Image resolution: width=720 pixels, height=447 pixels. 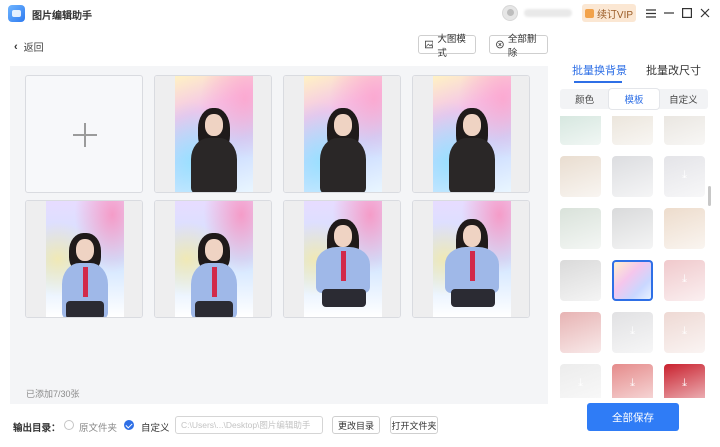 What do you see at coordinates (709, 196) in the screenshot?
I see `scrollbar-thumb` at bounding box center [709, 196].